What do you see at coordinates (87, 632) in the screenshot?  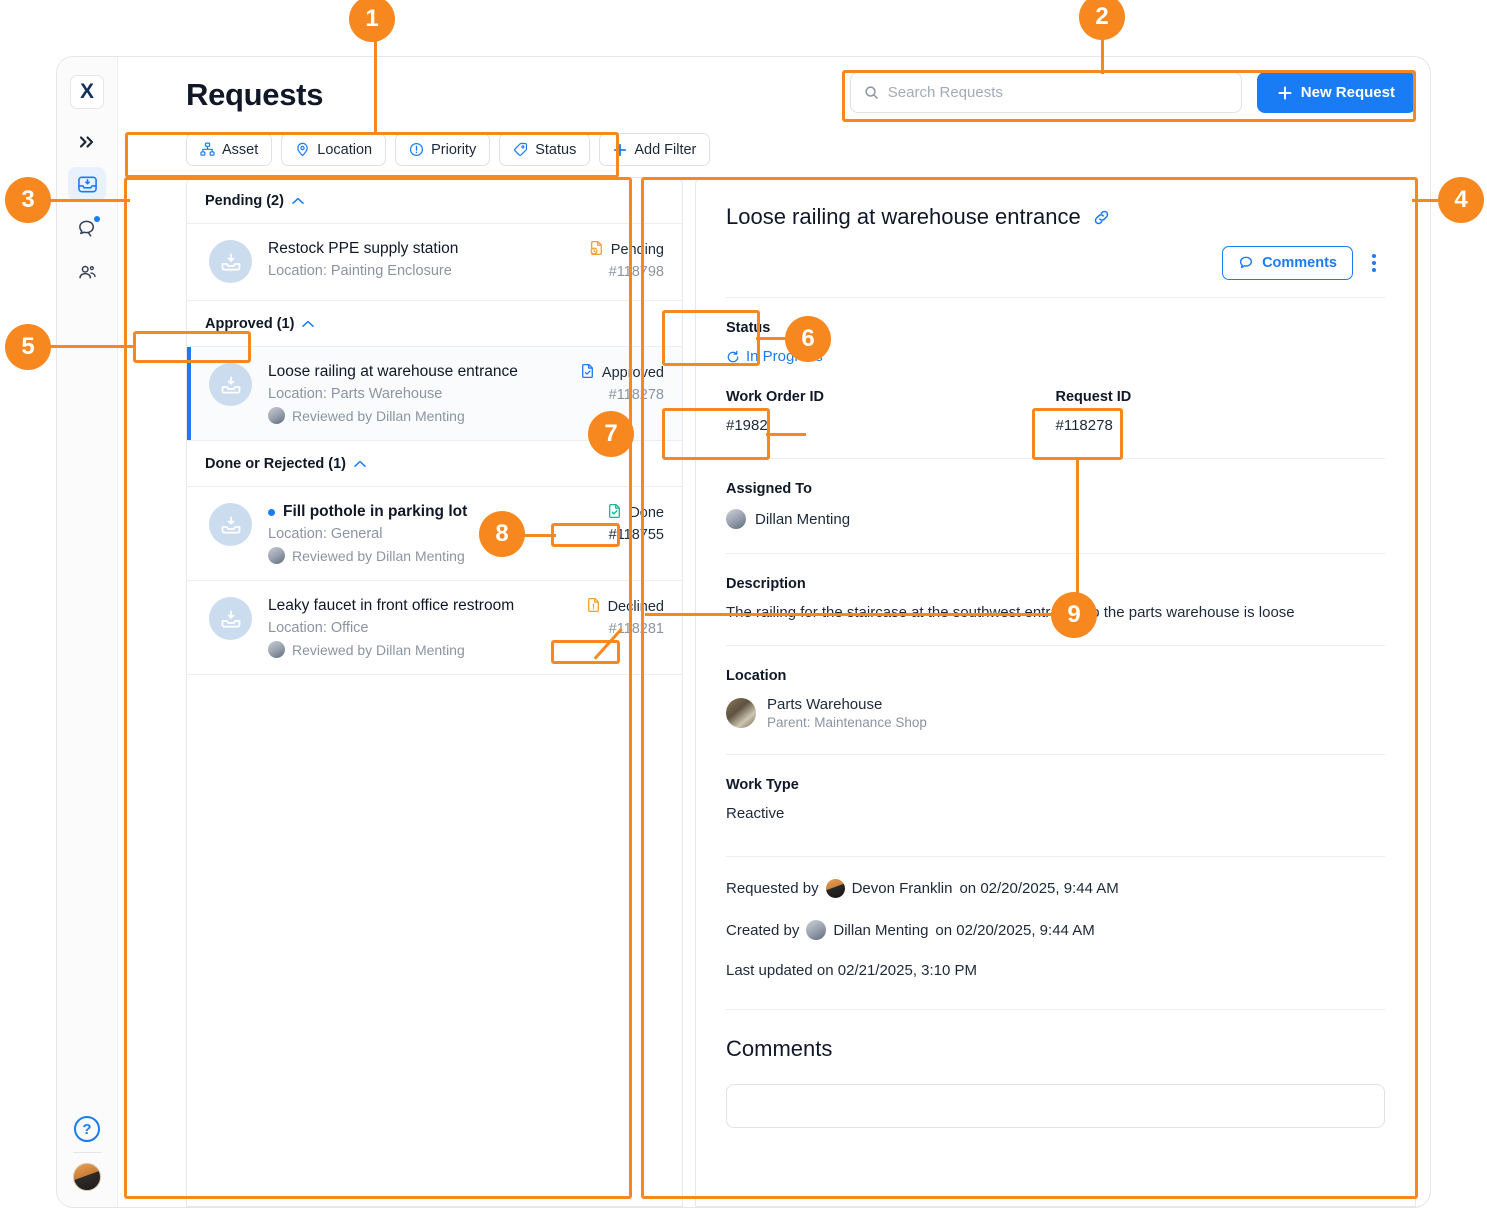 I see `sidebar: X ?` at bounding box center [87, 632].